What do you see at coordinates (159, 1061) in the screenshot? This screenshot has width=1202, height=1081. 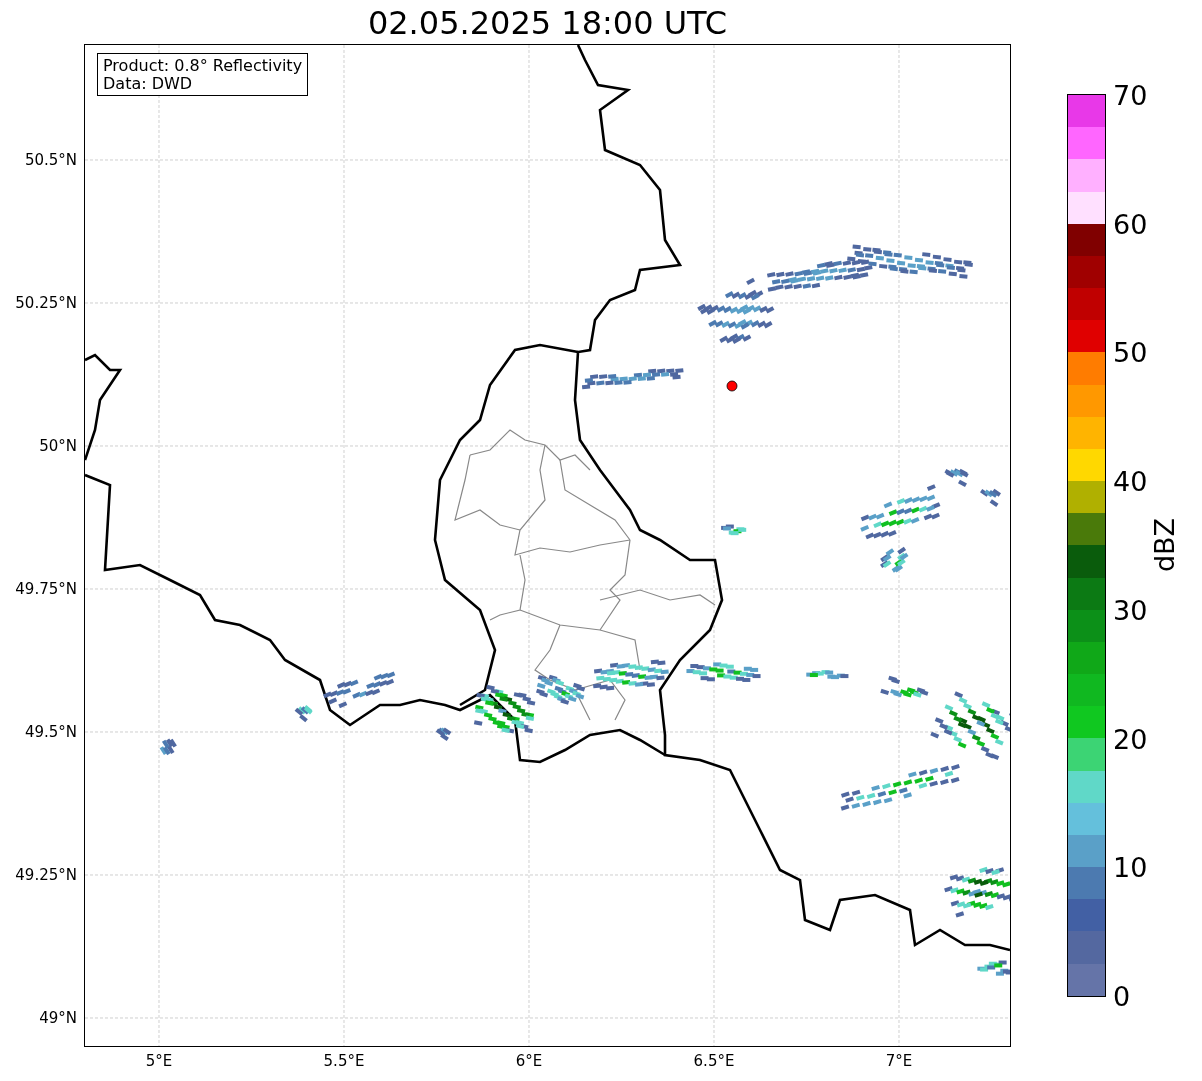 I see `longitude-label: 5°E` at bounding box center [159, 1061].